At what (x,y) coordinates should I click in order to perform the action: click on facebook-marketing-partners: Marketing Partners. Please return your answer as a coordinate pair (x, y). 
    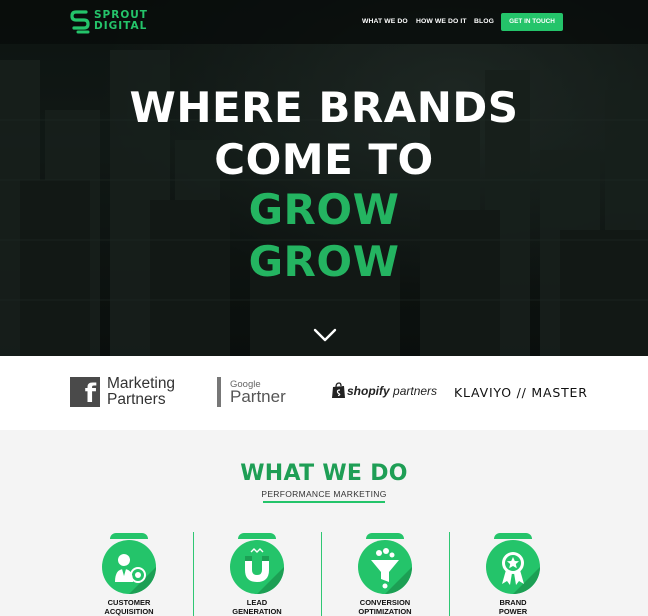
    Looking at the image, I should click on (141, 392).